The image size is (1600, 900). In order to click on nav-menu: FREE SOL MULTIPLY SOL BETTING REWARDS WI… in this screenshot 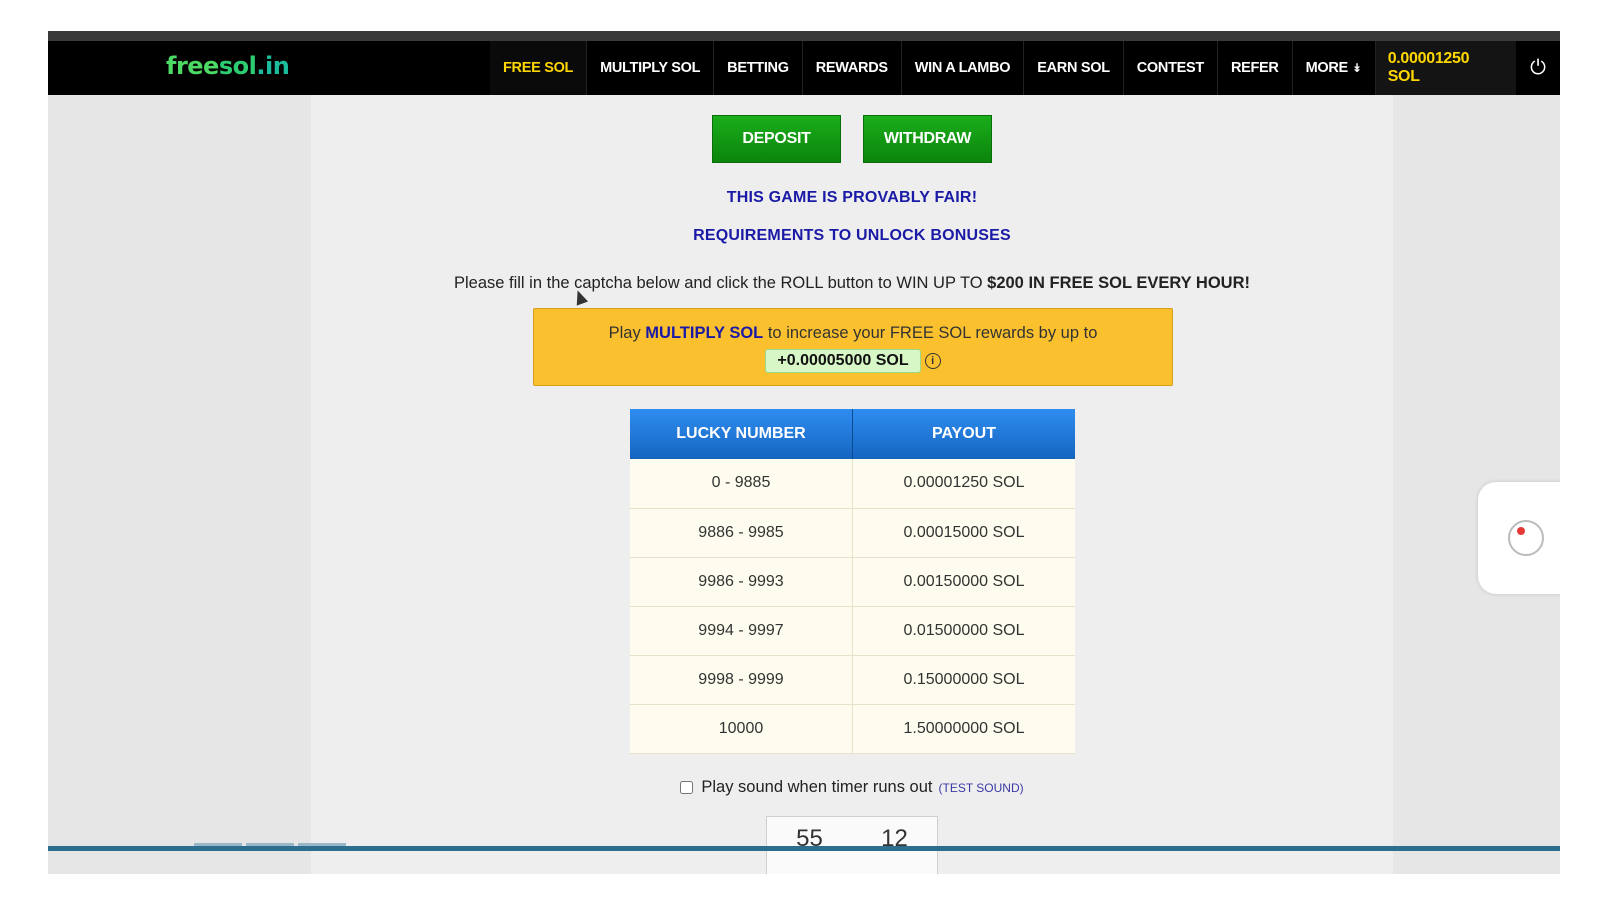, I will do `click(1025, 68)`.